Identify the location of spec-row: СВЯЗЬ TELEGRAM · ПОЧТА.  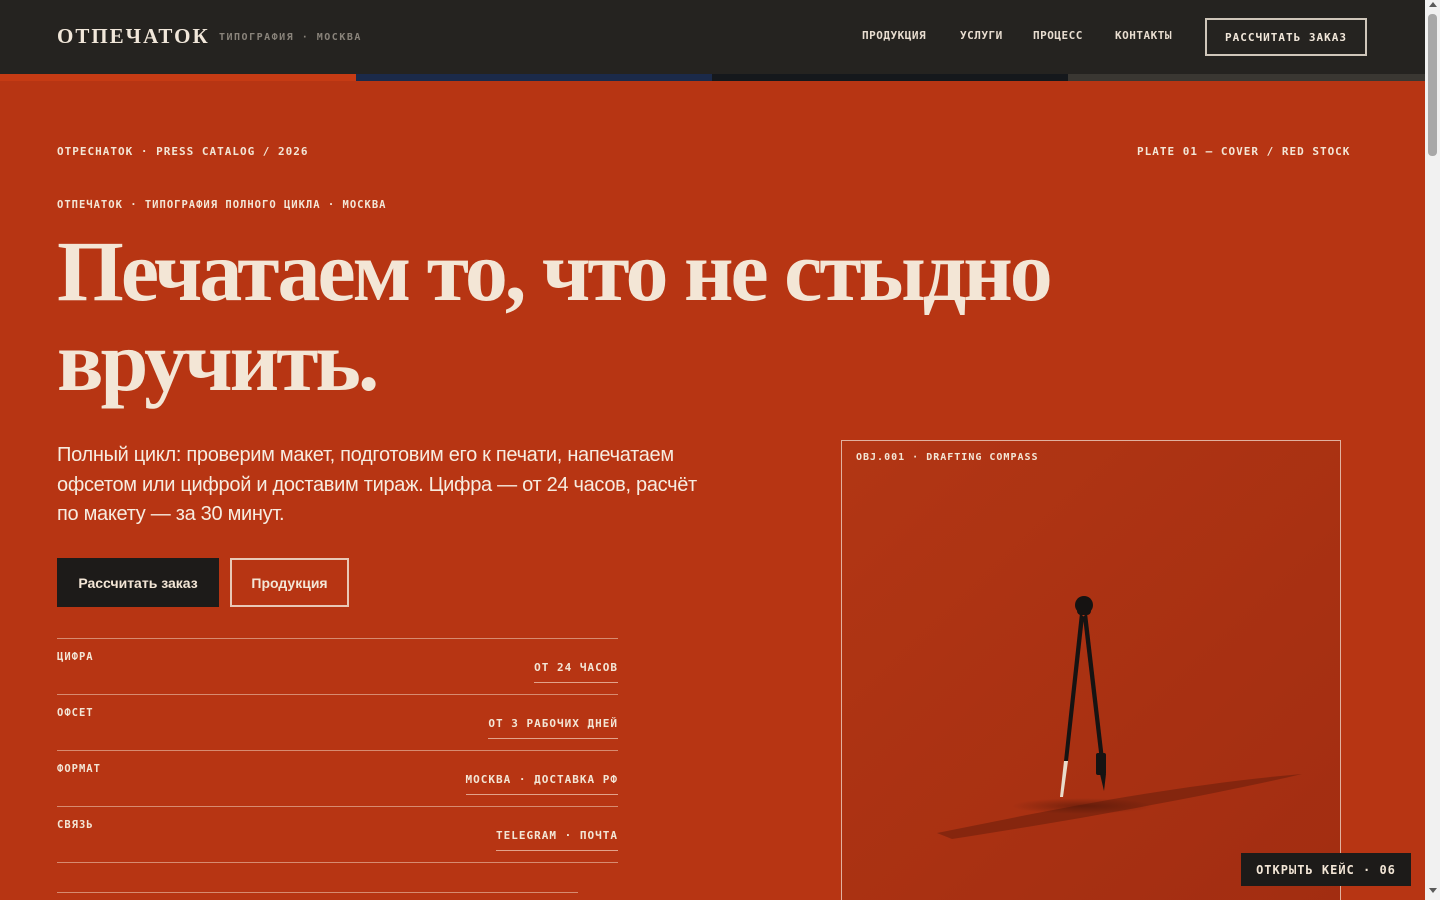
(337, 834).